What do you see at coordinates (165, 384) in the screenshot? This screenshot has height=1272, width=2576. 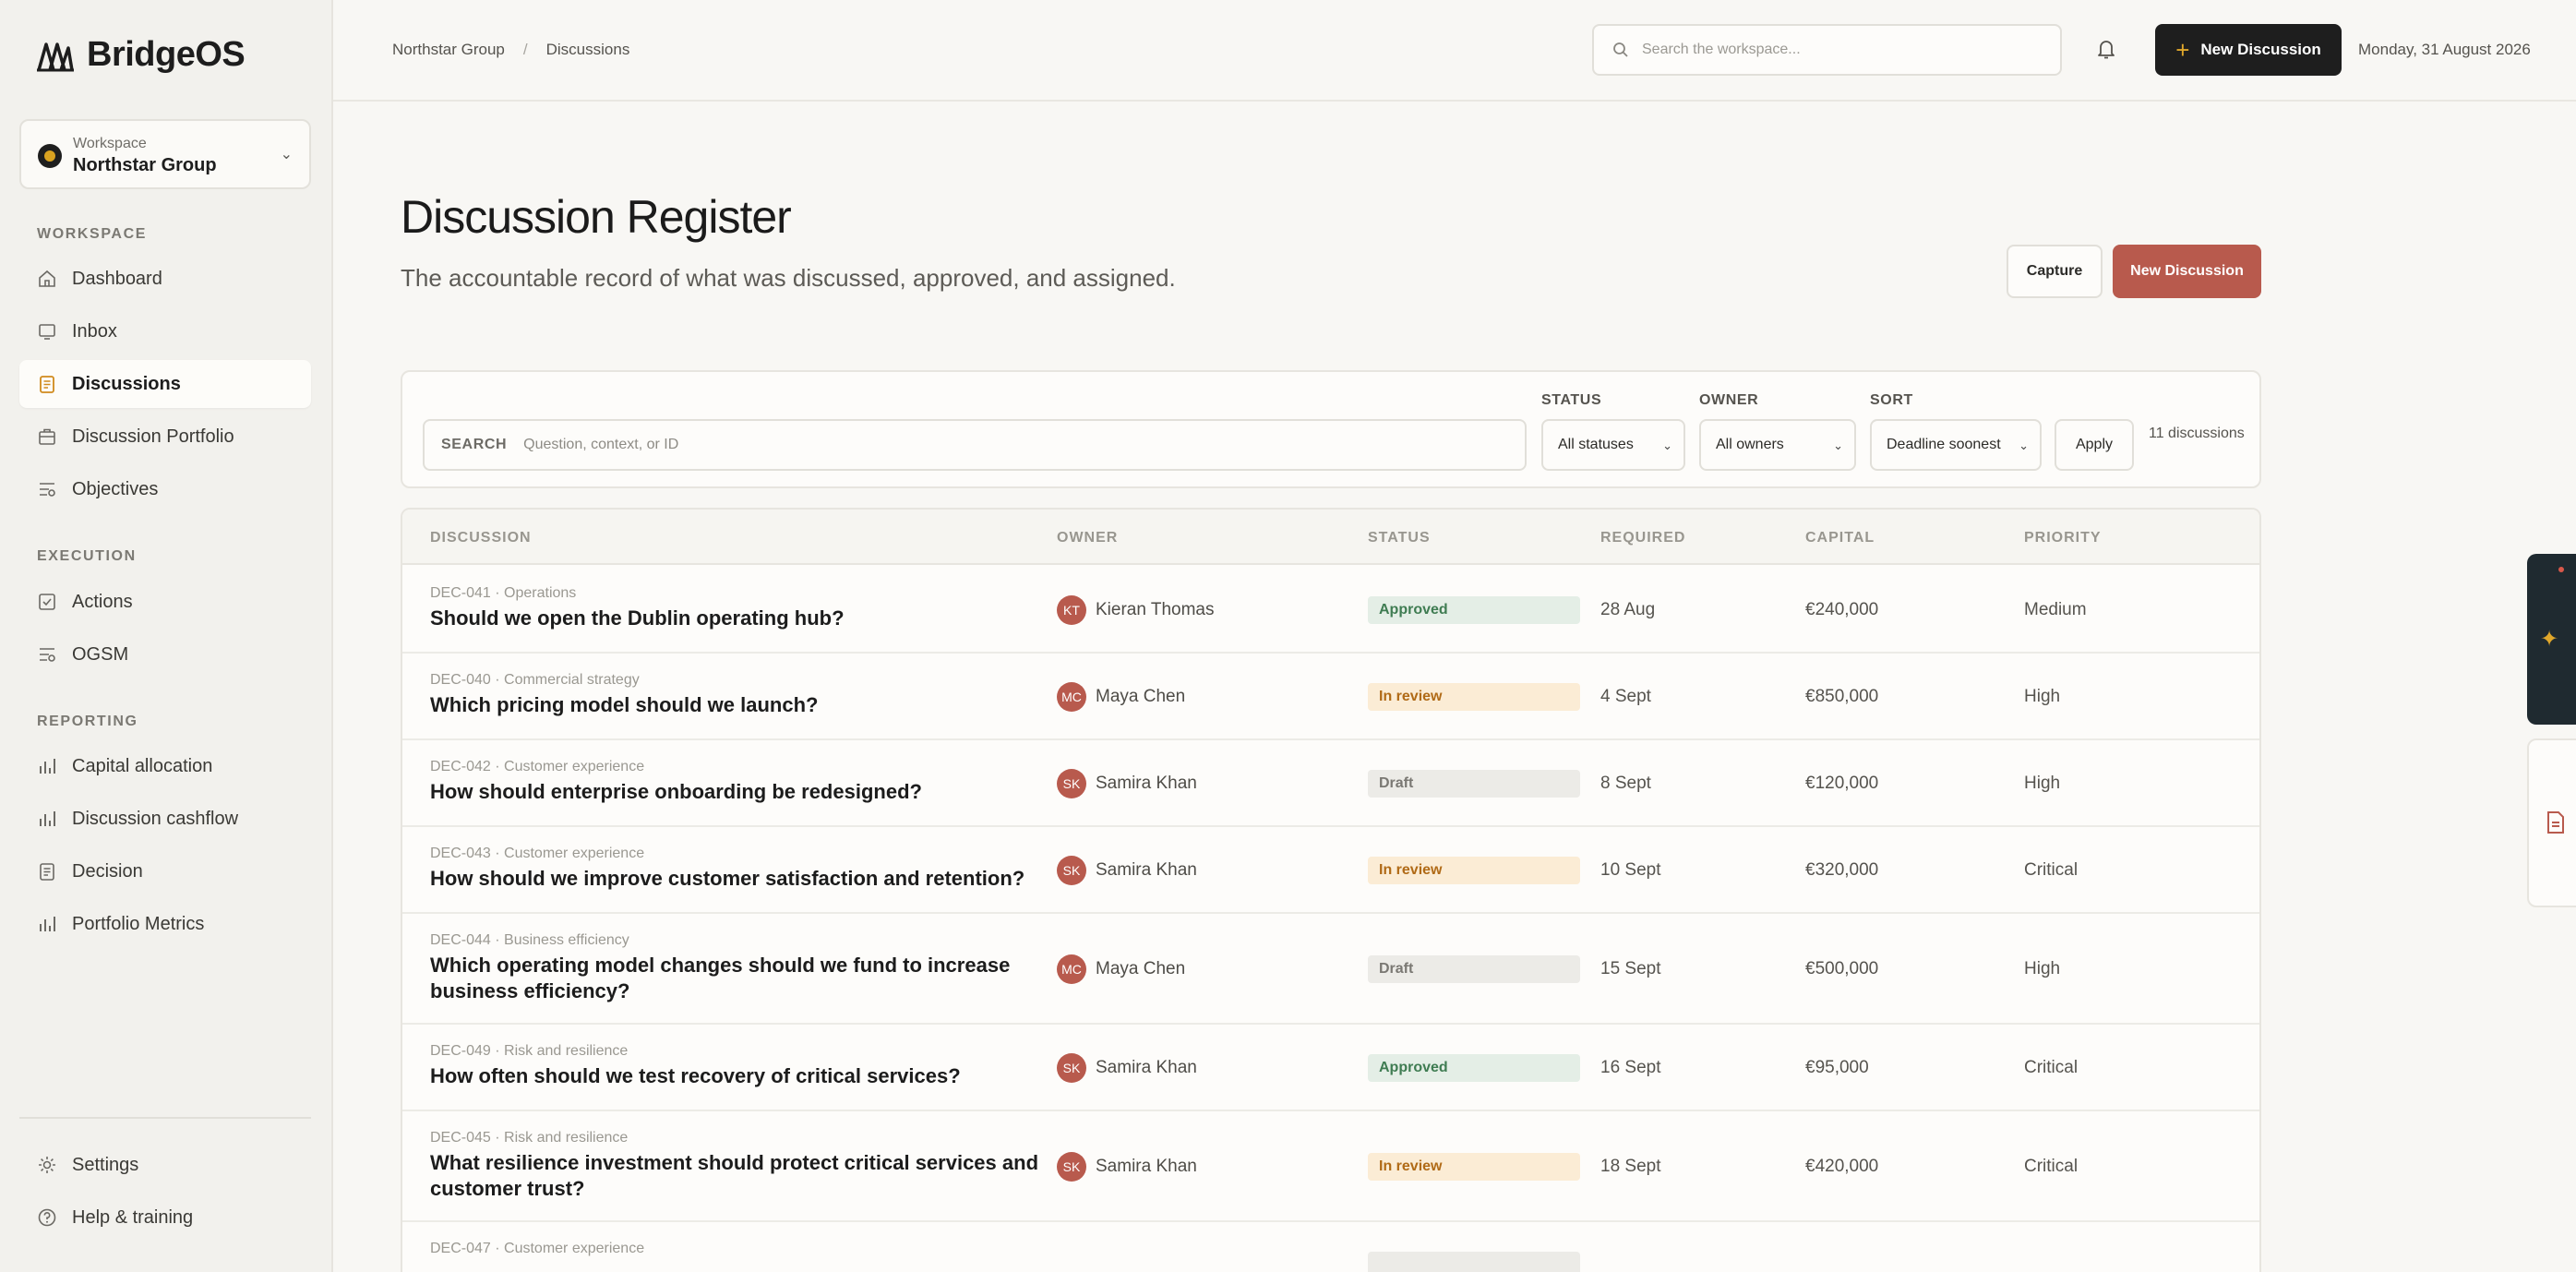 I see `sidebar-item-discussions: Discussions` at bounding box center [165, 384].